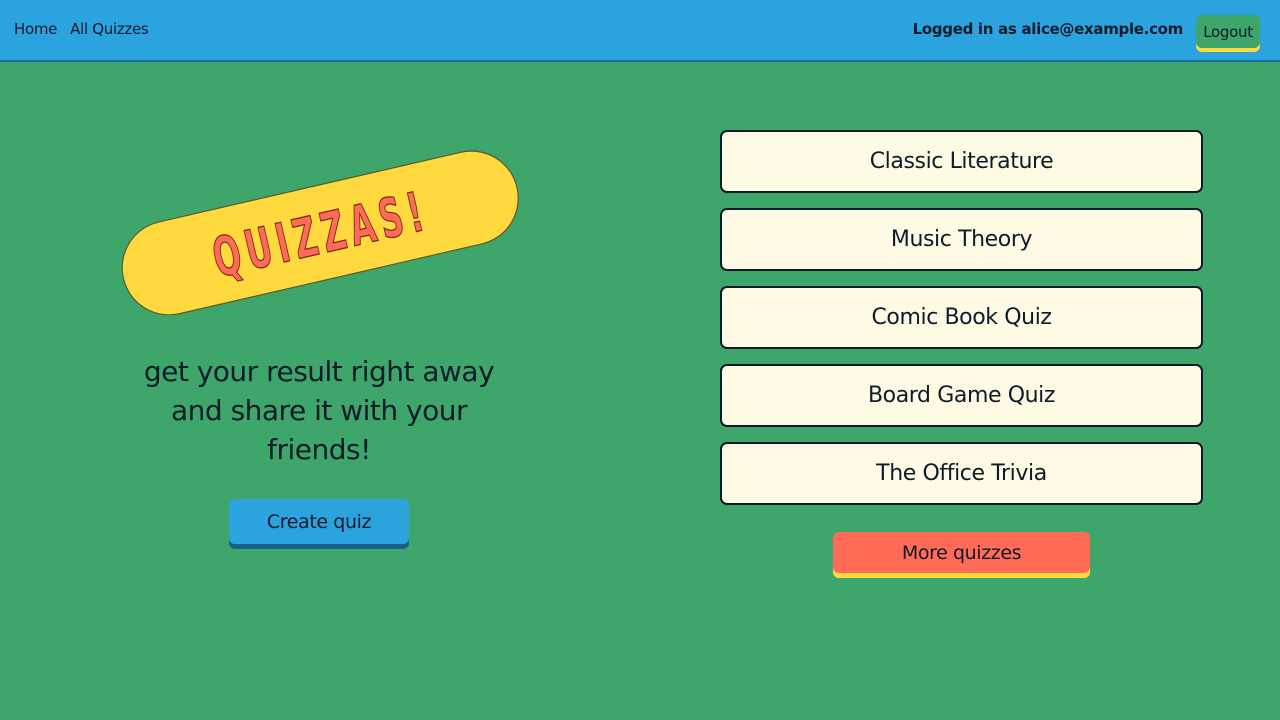 The height and width of the screenshot is (720, 1280). Describe the element at coordinates (961, 239) in the screenshot. I see `quiz-card-music-theory: Music Theory` at that location.